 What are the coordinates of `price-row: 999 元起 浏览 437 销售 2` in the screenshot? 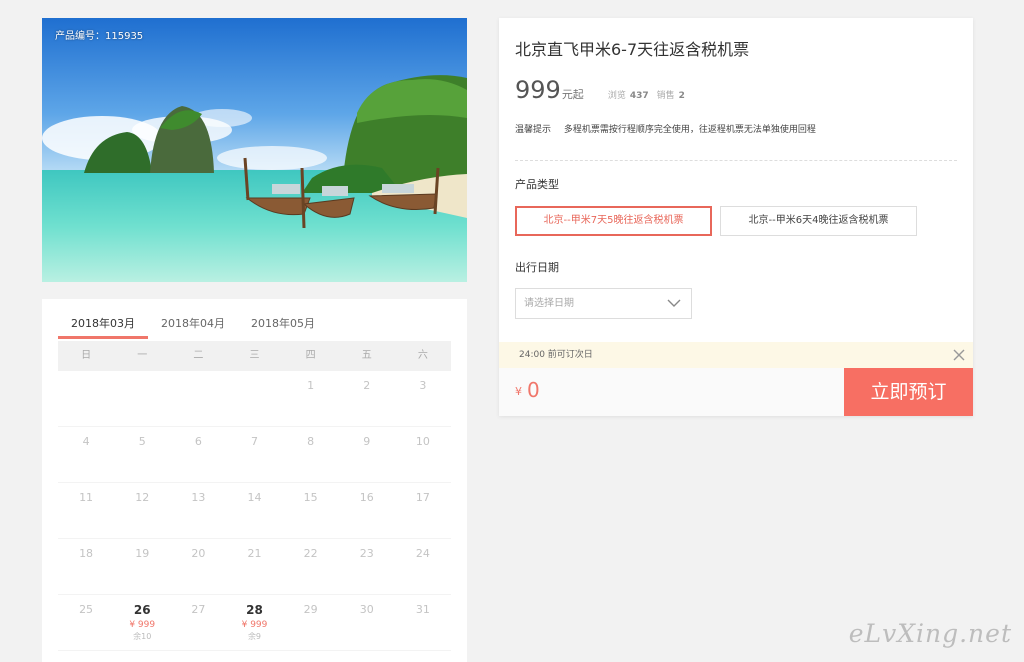 It's located at (600, 90).